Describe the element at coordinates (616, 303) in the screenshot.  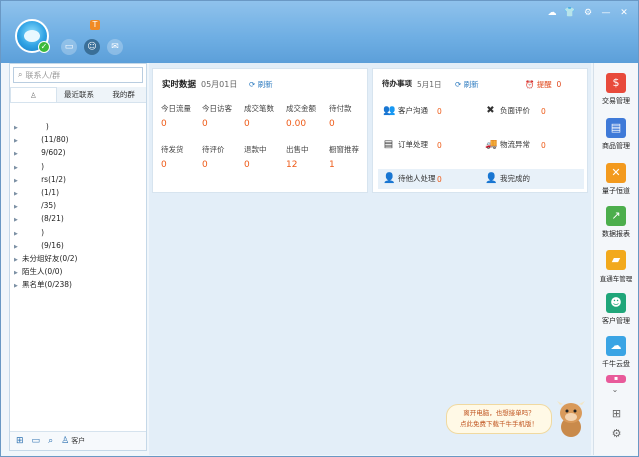
I see `customer-icon: ☻` at that location.